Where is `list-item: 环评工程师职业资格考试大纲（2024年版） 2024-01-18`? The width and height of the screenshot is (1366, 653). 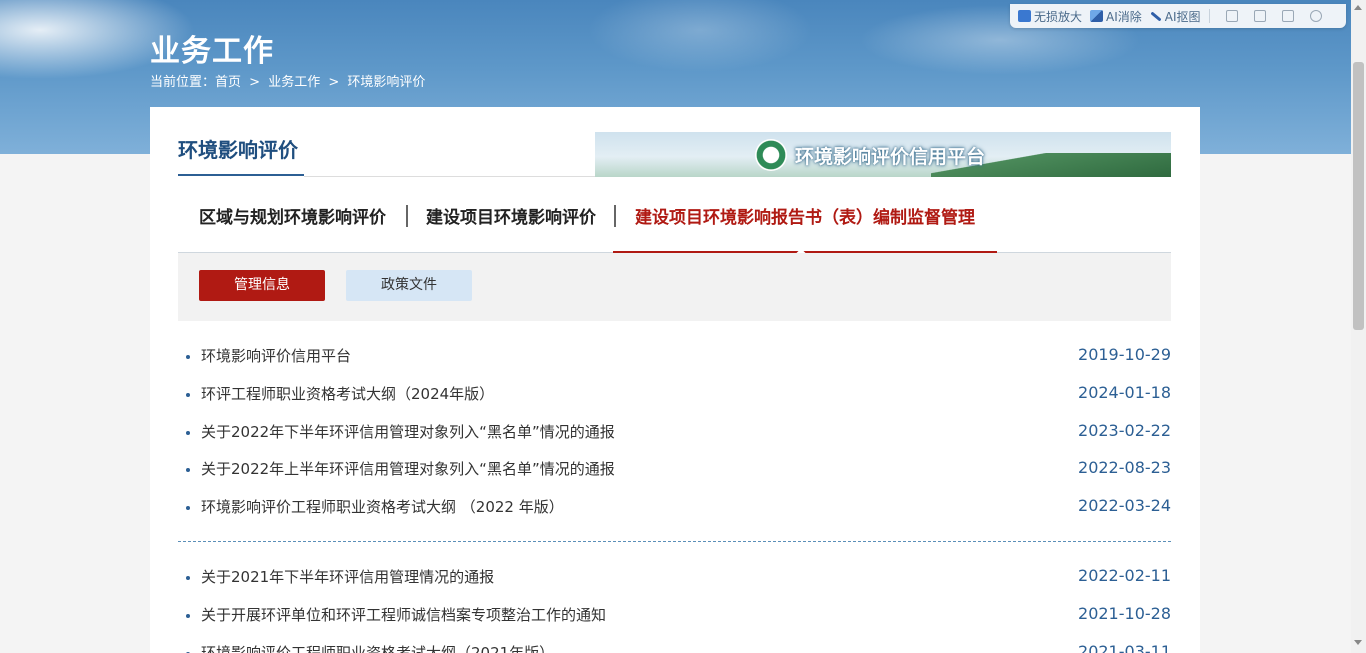
list-item: 环评工程师职业资格考试大纲（2024年版） 2024-01-18 is located at coordinates (674, 400).